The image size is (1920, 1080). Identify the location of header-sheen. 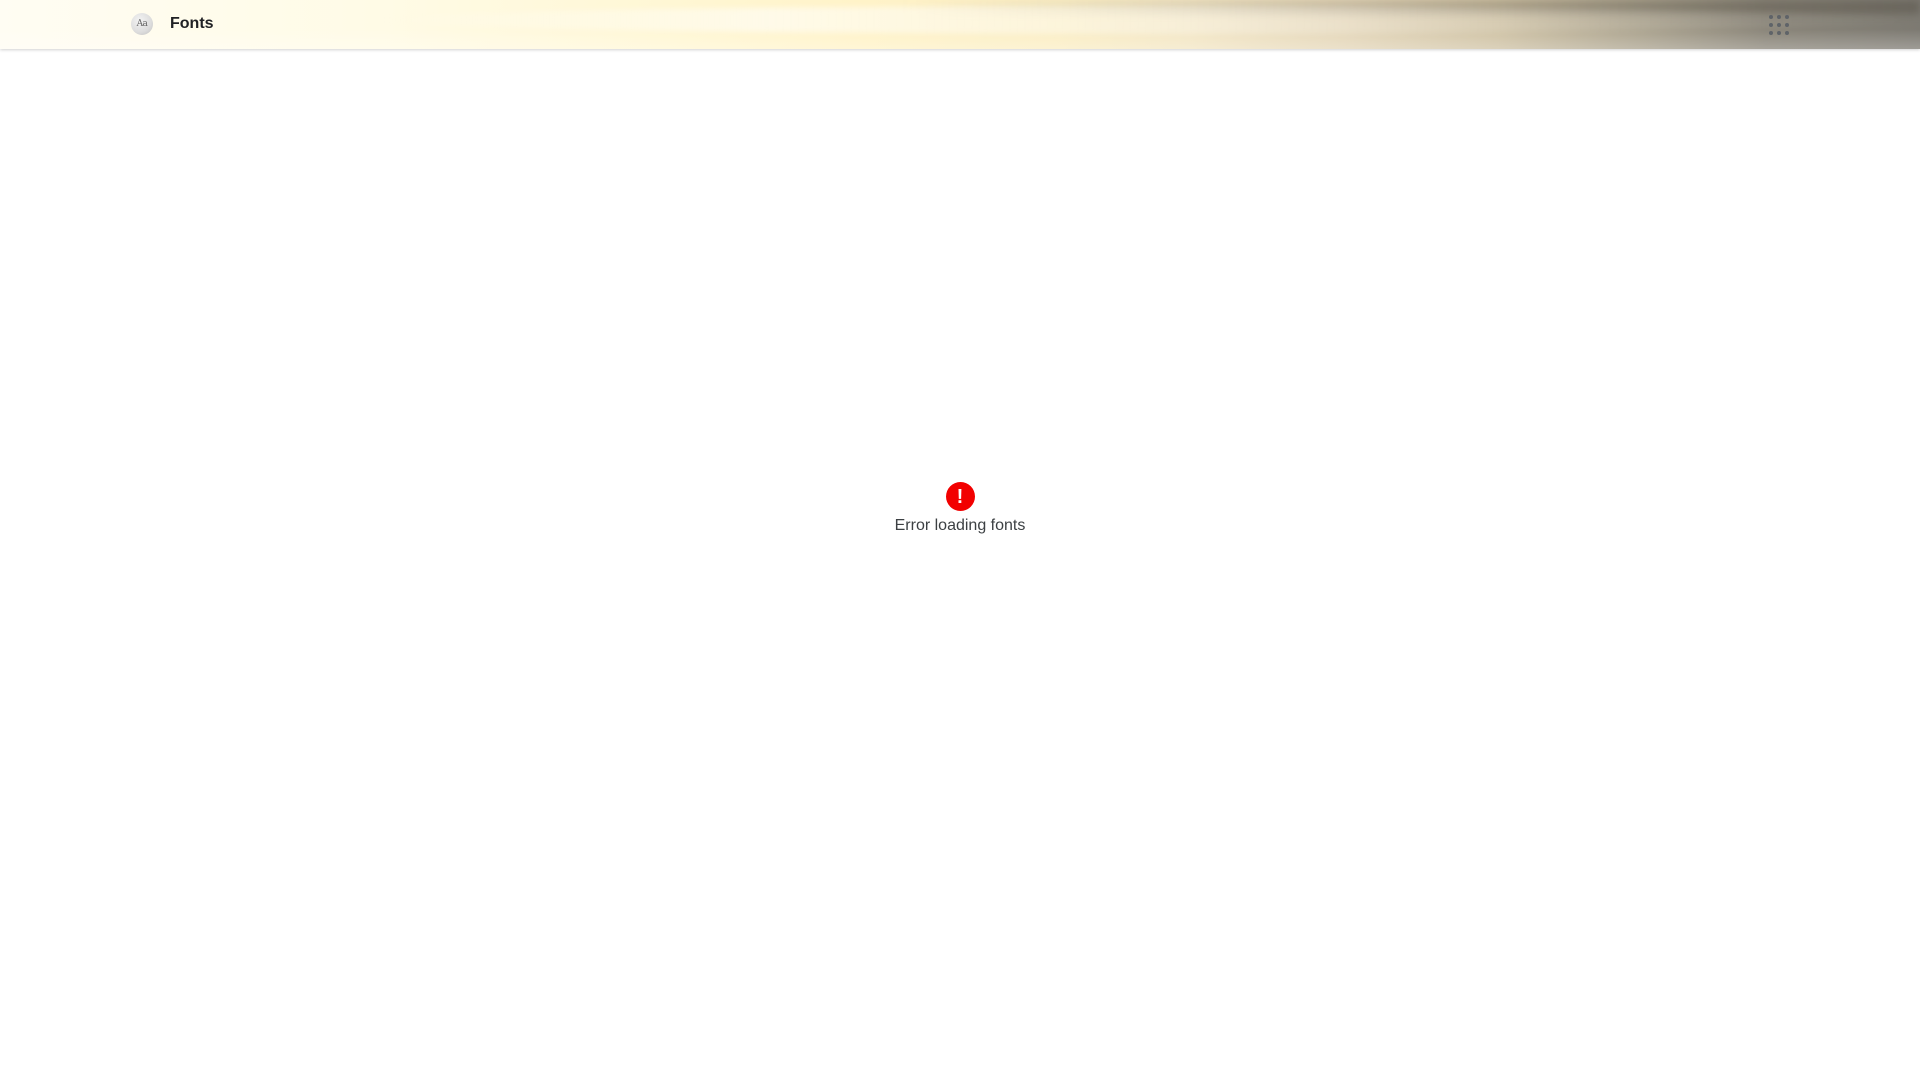
(1150, 20).